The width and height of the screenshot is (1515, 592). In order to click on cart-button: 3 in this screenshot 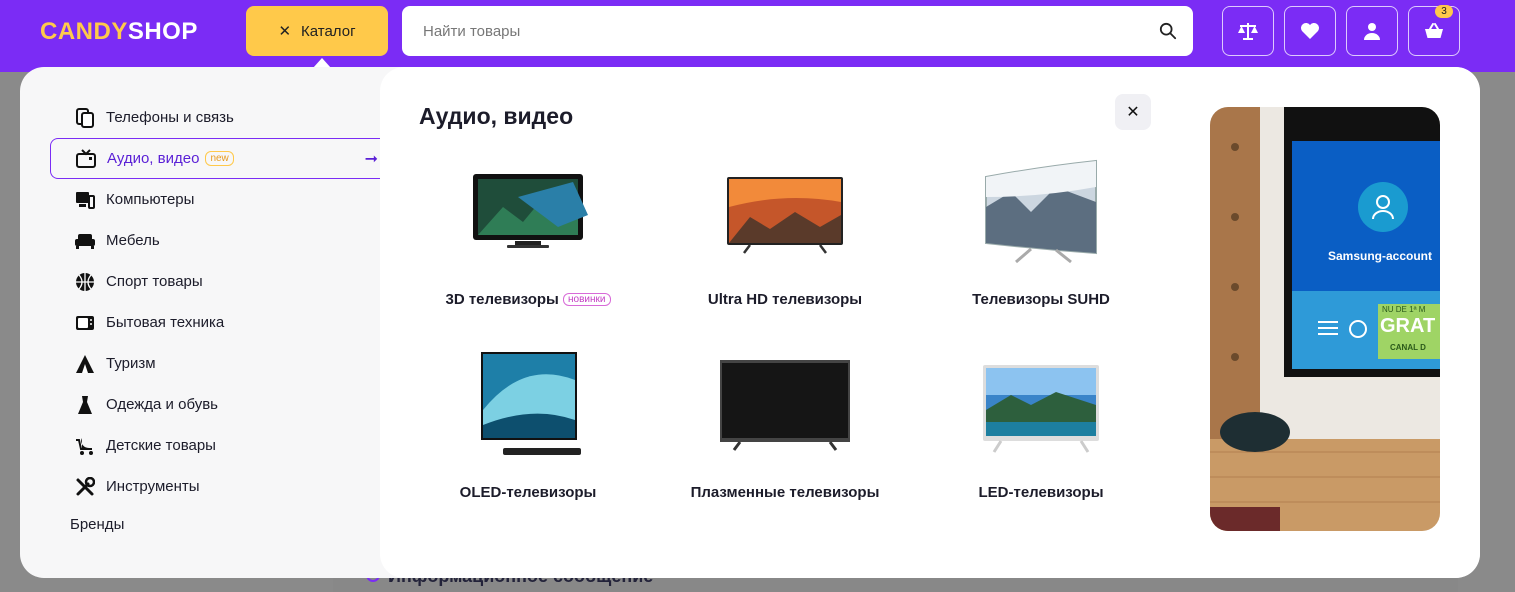, I will do `click(1434, 30)`.